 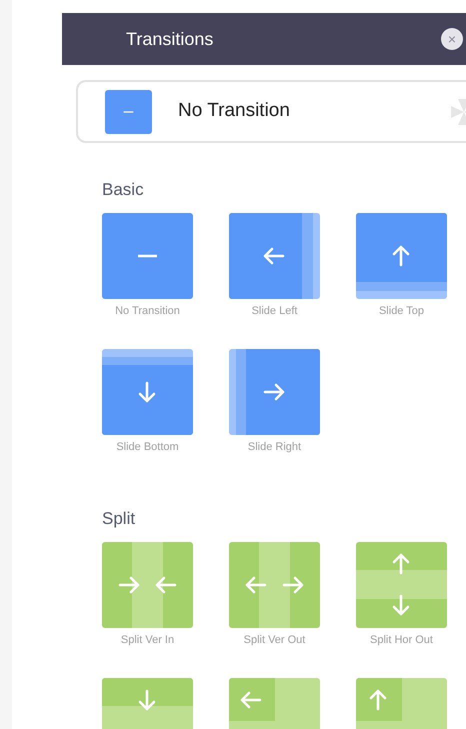 I want to click on current-transition-label: No Transition, so click(x=234, y=111).